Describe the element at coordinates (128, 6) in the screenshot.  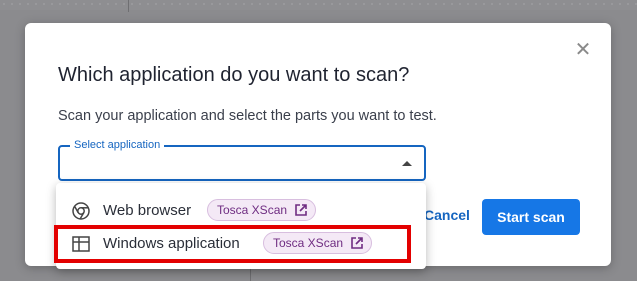
I see `backdrop-divider` at that location.